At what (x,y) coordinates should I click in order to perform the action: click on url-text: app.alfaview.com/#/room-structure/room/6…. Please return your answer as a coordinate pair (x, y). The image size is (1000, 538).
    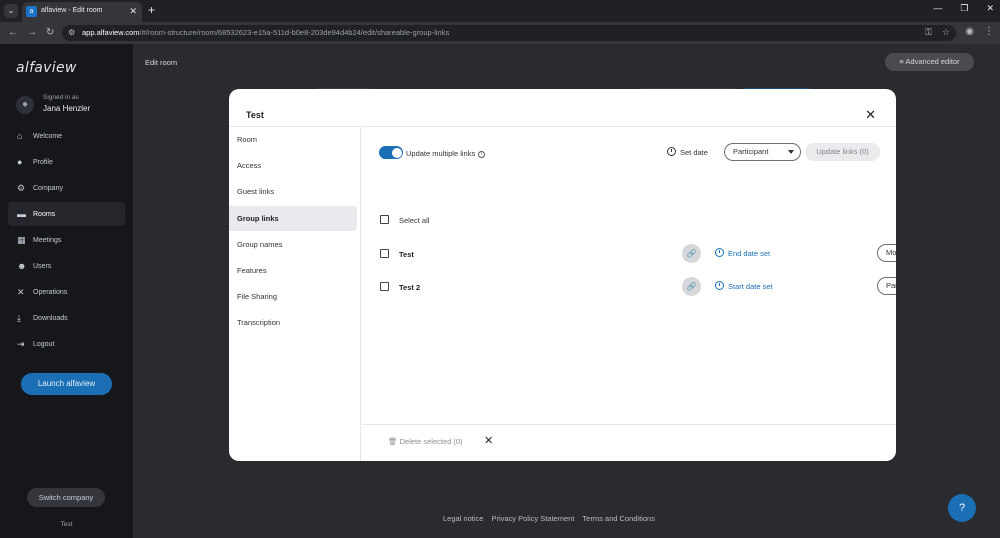
    Looking at the image, I should click on (265, 32).